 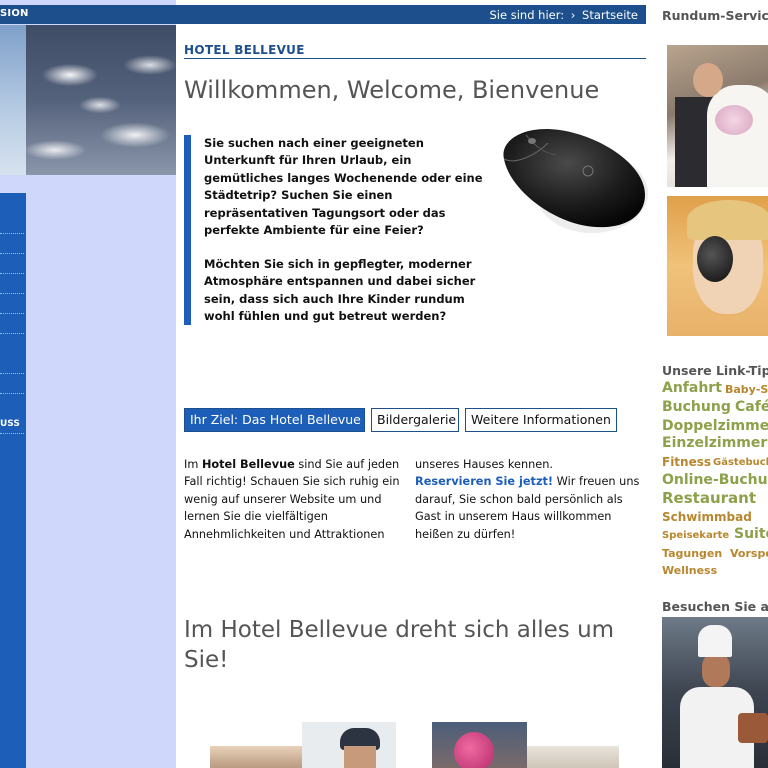 I want to click on wedding-photo, so click(x=717, y=116).